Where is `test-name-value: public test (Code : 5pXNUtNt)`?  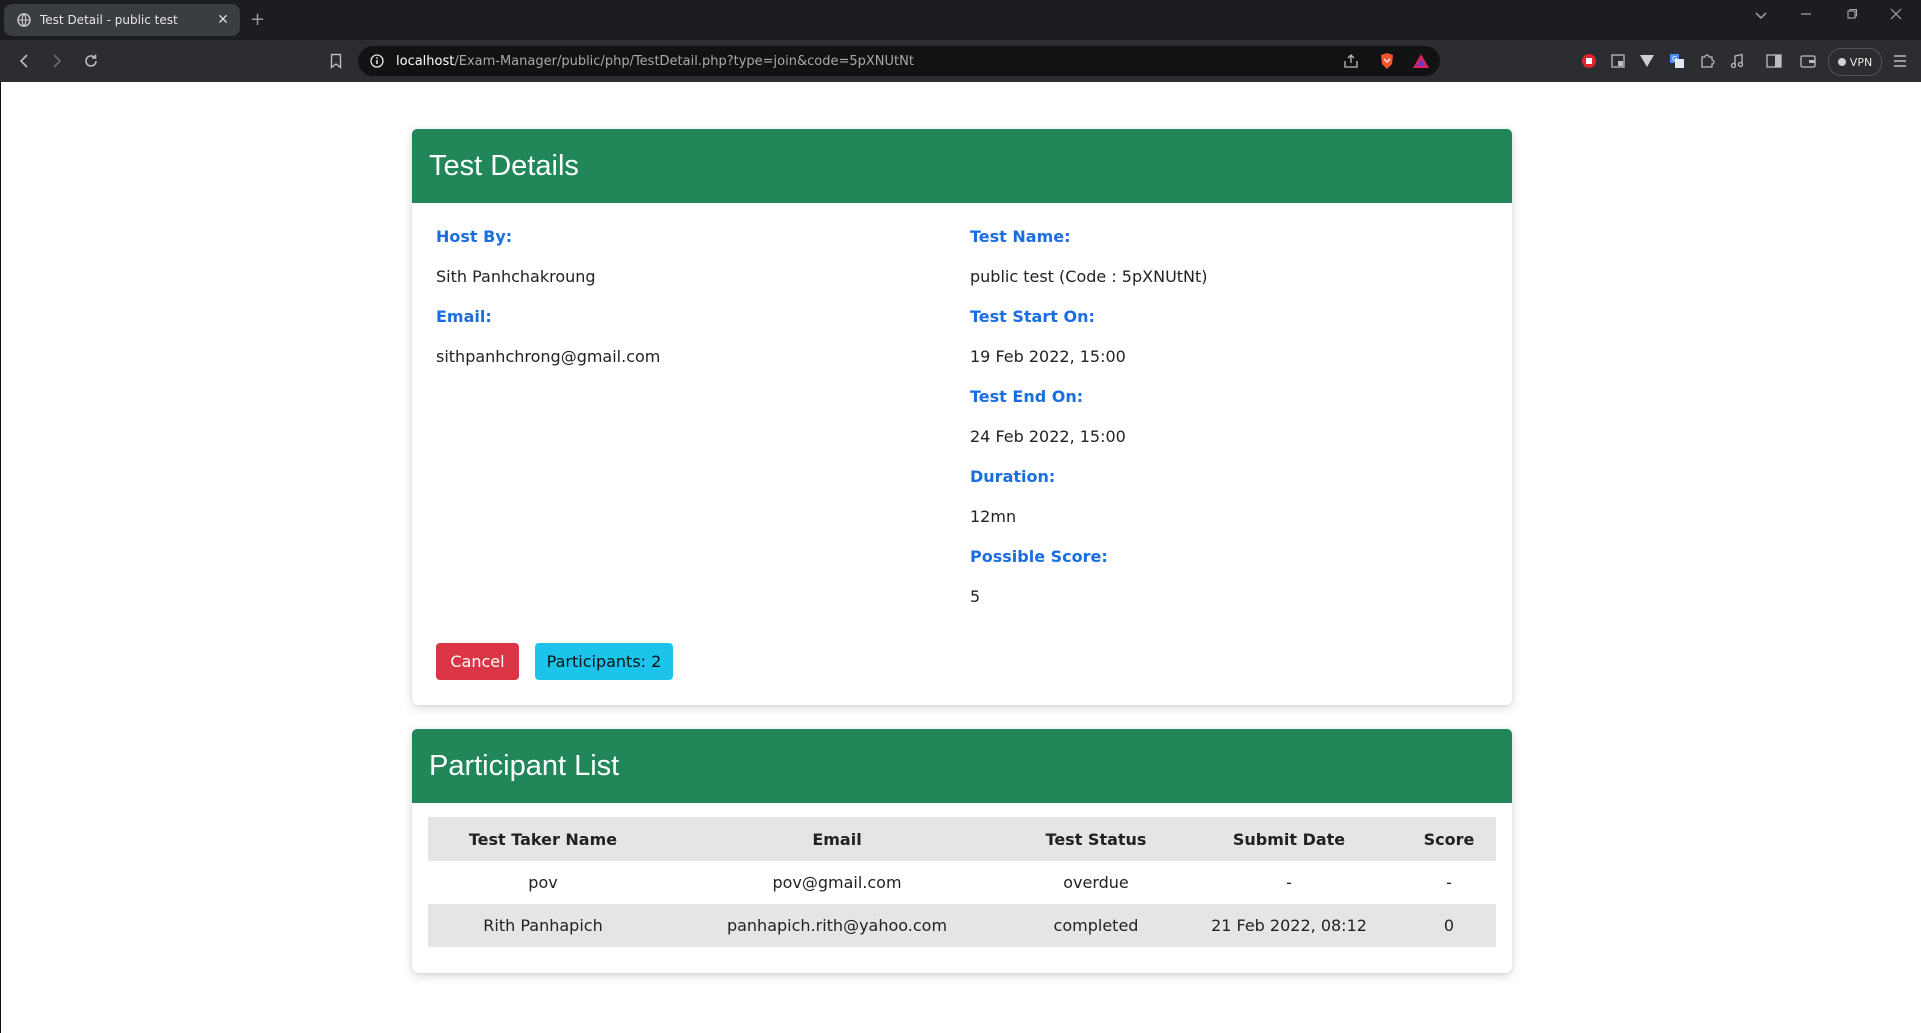
test-name-value: public test (Code : 5pXNUtNt) is located at coordinates (1089, 276).